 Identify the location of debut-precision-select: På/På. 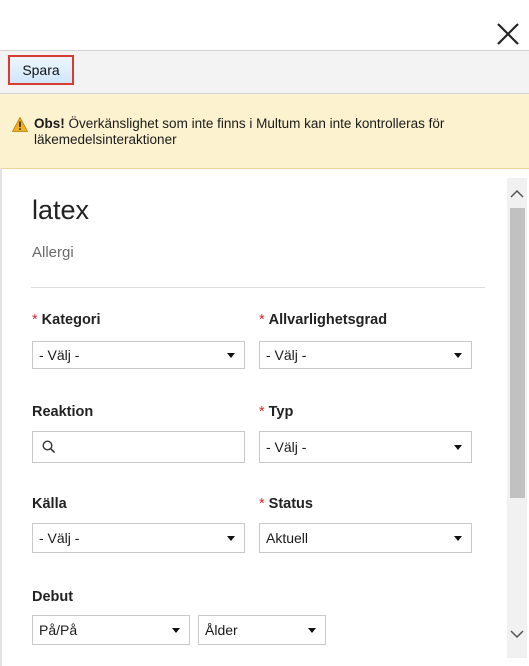
(111, 630).